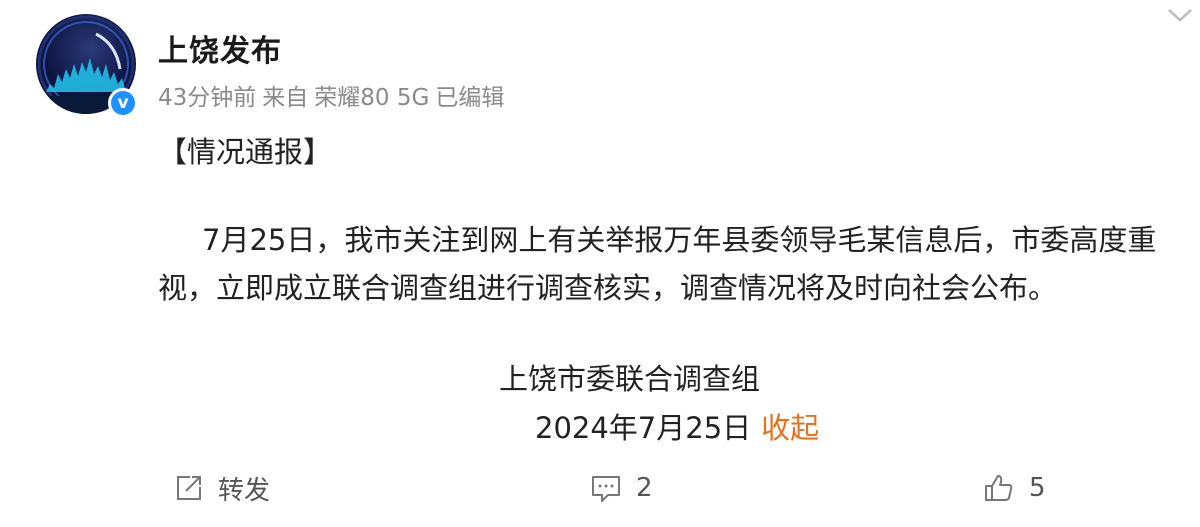 The height and width of the screenshot is (527, 1200). What do you see at coordinates (999, 488) in the screenshot?
I see `thumbs-up-icon` at bounding box center [999, 488].